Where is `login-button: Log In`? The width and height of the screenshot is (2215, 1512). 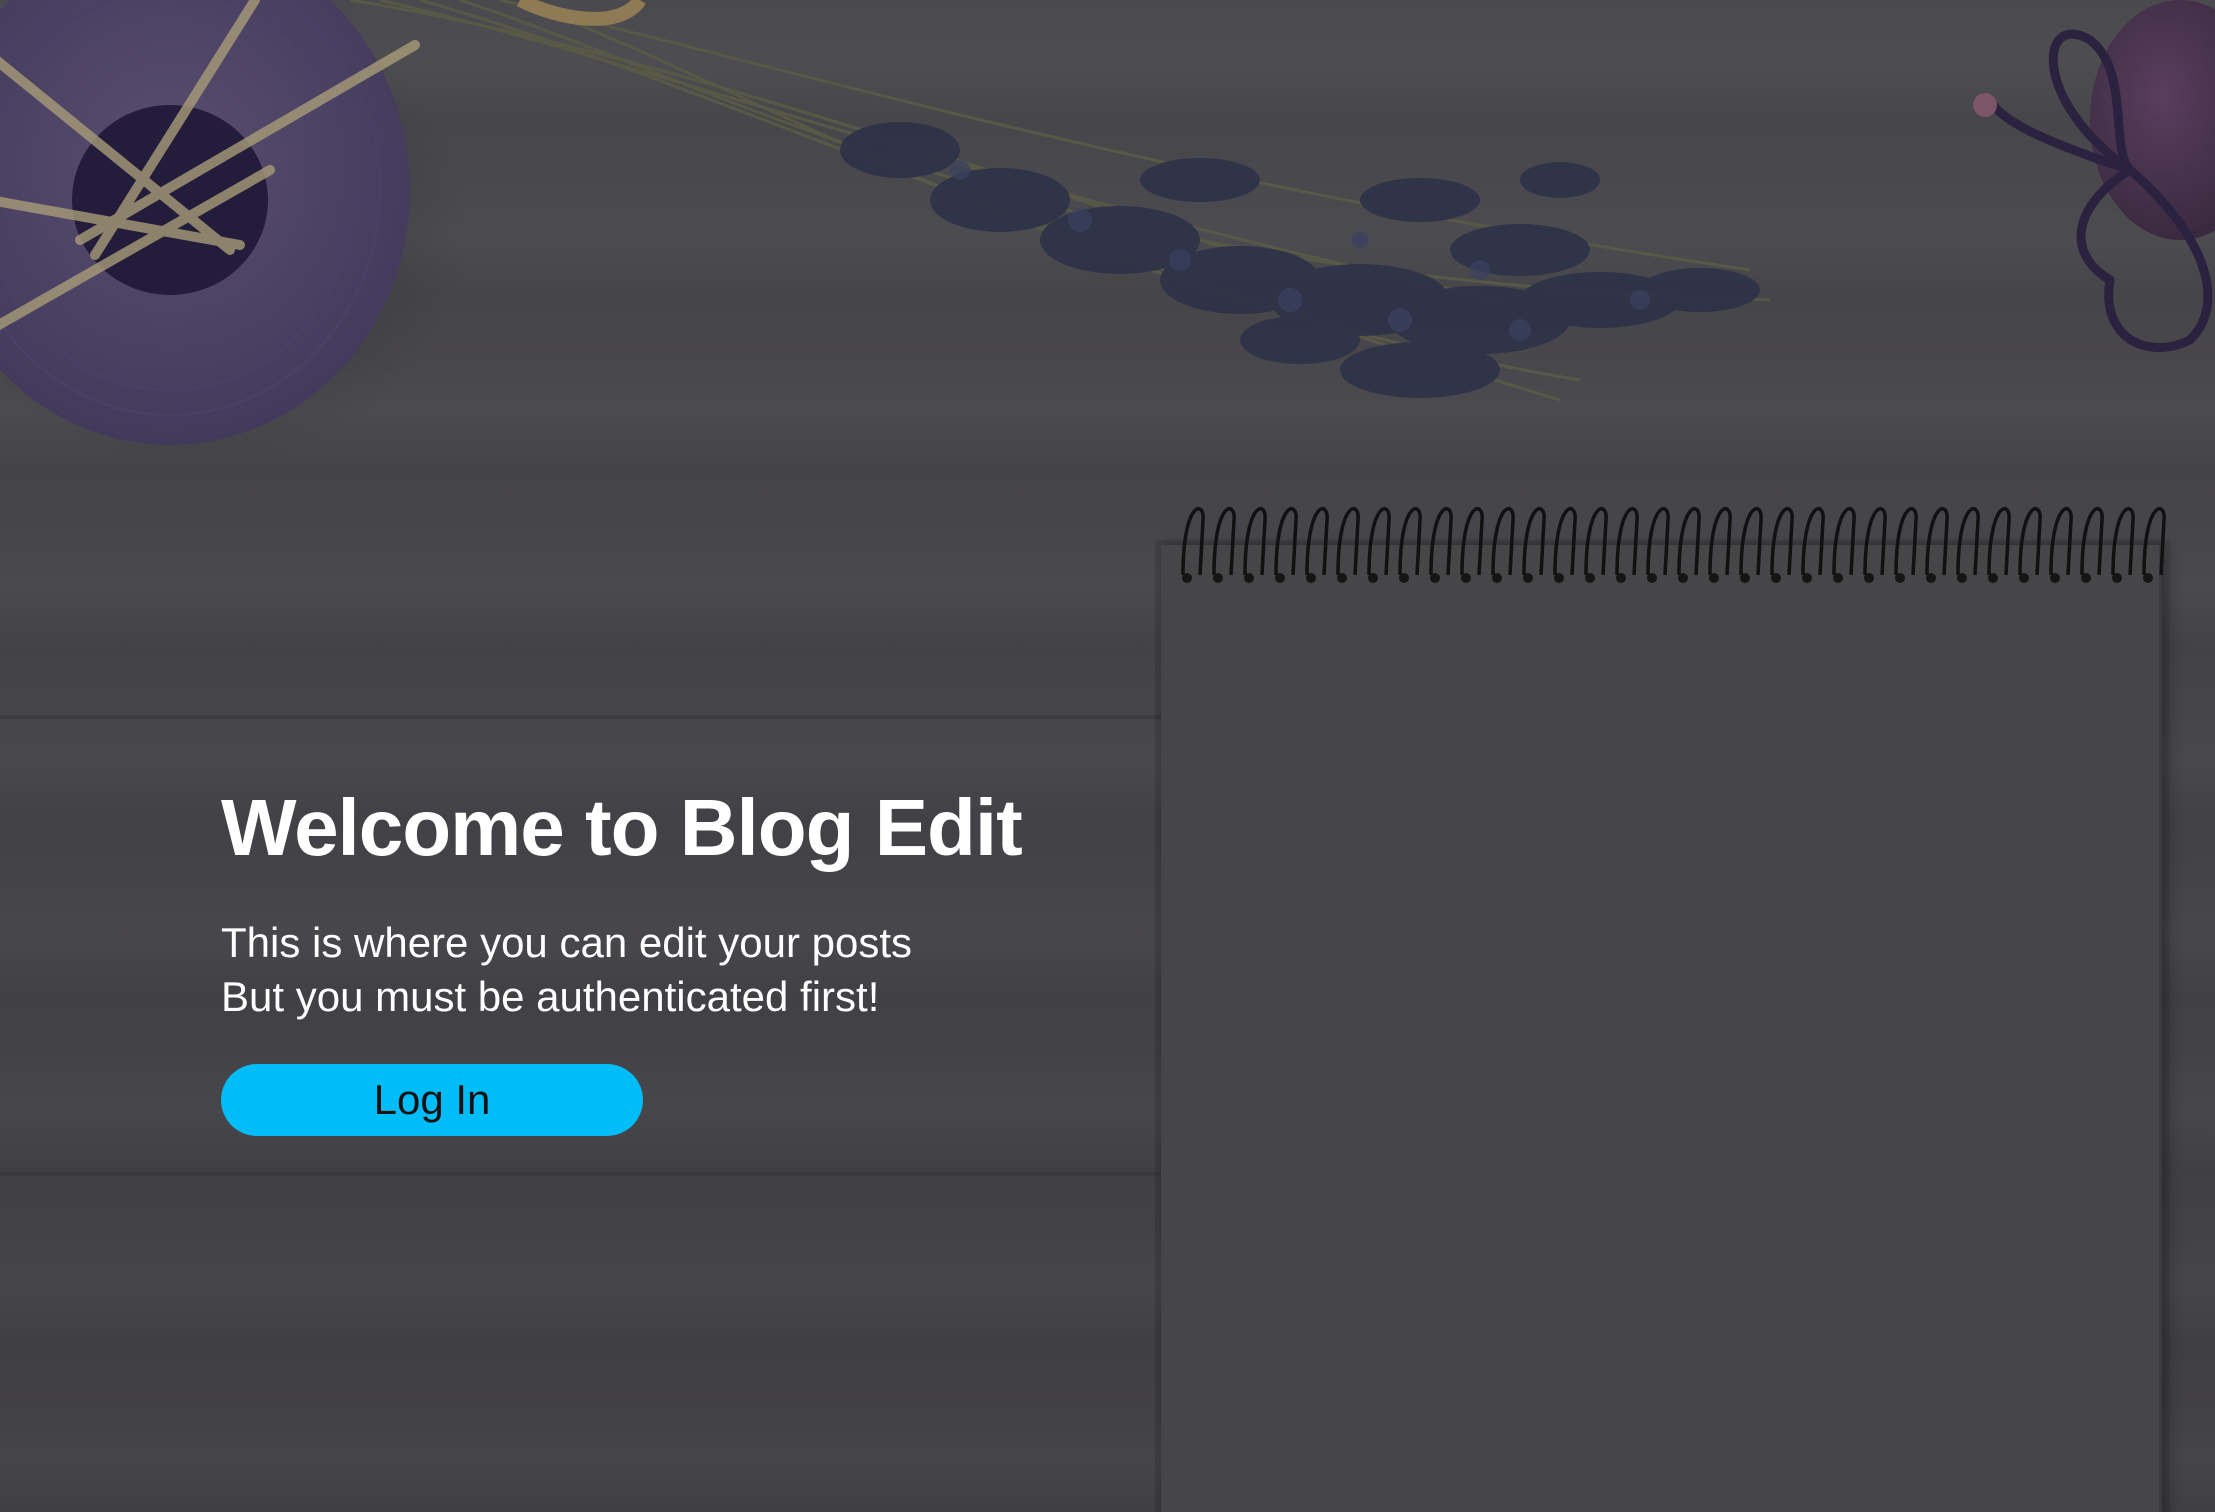 login-button: Log In is located at coordinates (432, 1100).